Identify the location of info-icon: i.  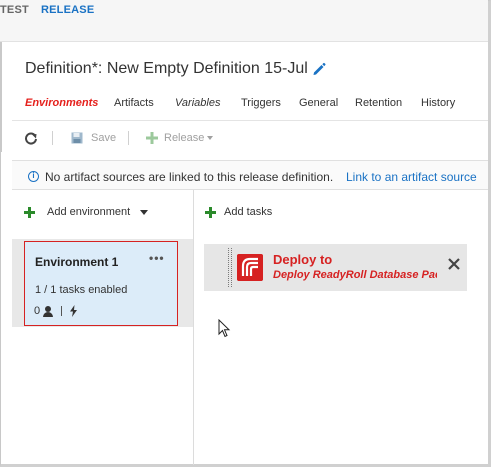
(33, 176).